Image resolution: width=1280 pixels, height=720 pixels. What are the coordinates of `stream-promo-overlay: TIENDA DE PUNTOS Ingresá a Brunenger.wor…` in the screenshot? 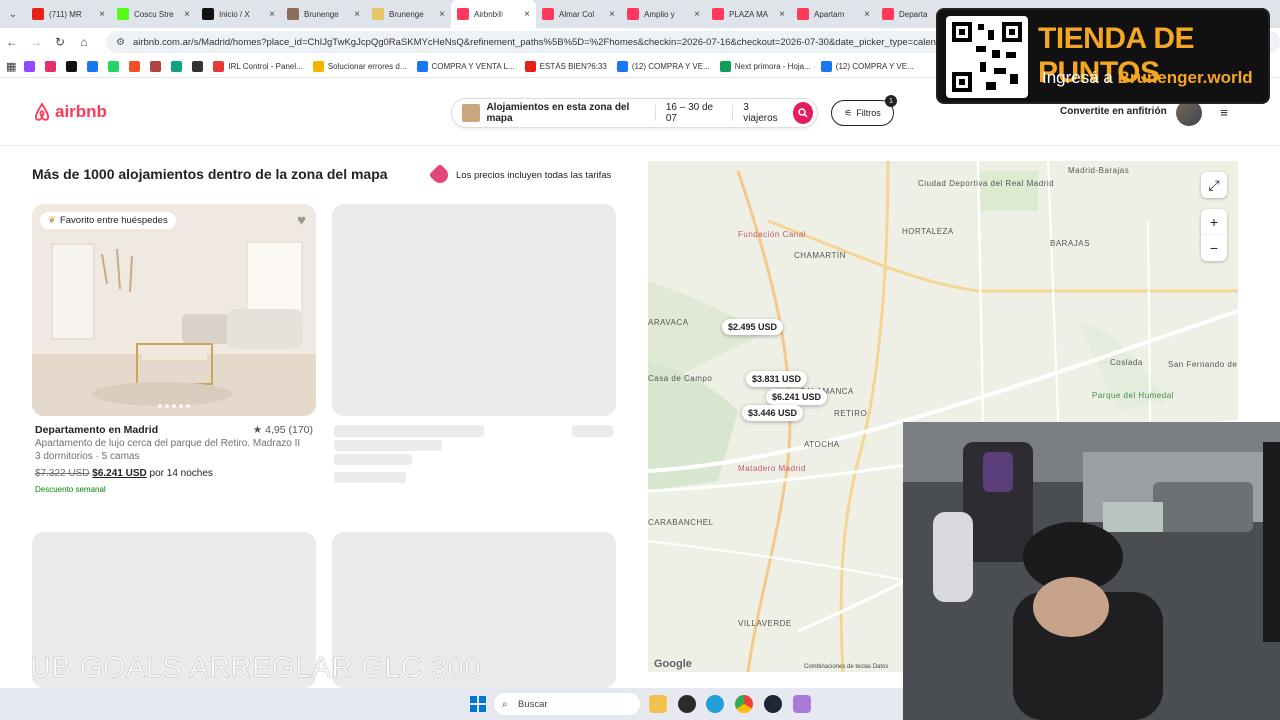 It's located at (1103, 56).